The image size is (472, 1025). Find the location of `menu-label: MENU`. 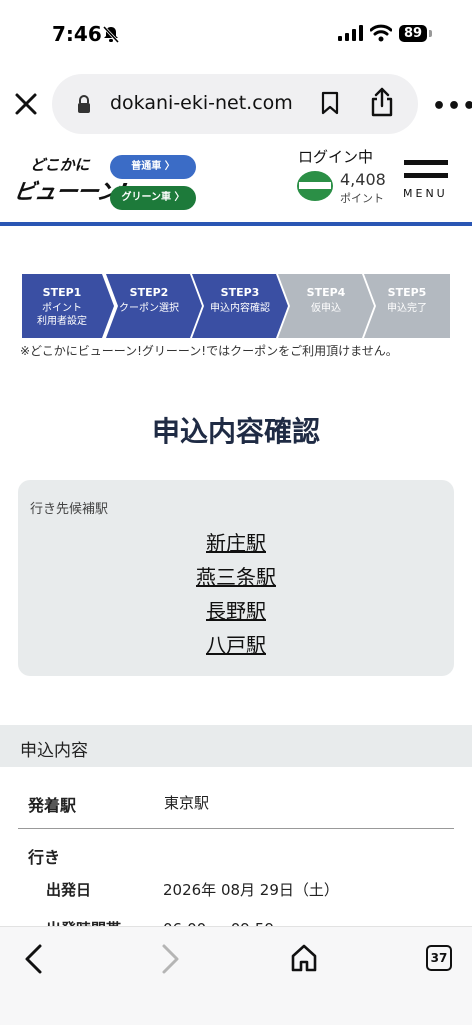

menu-label: MENU is located at coordinates (425, 193).